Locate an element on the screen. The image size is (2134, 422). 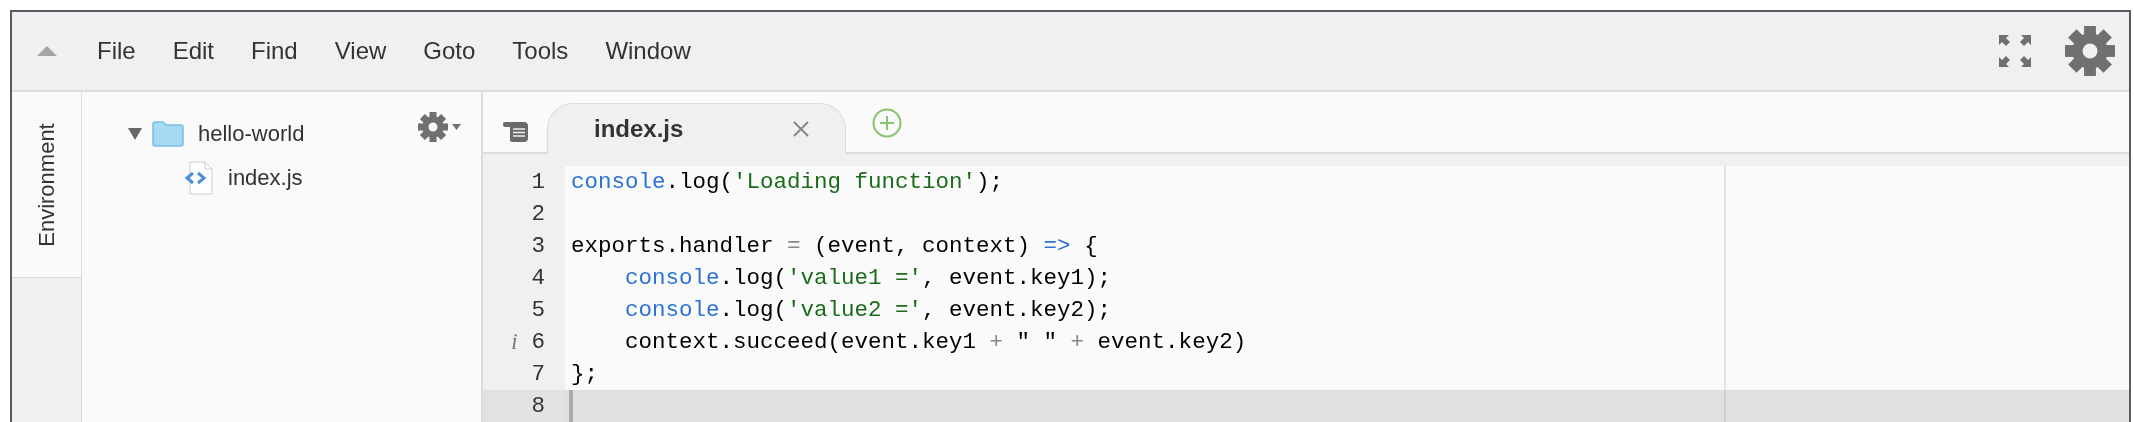
menu-item: Tools is located at coordinates (540, 51).